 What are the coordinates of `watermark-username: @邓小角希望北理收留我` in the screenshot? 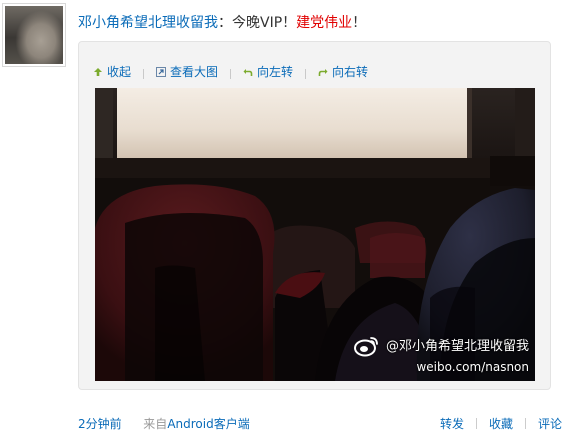 It's located at (457, 346).